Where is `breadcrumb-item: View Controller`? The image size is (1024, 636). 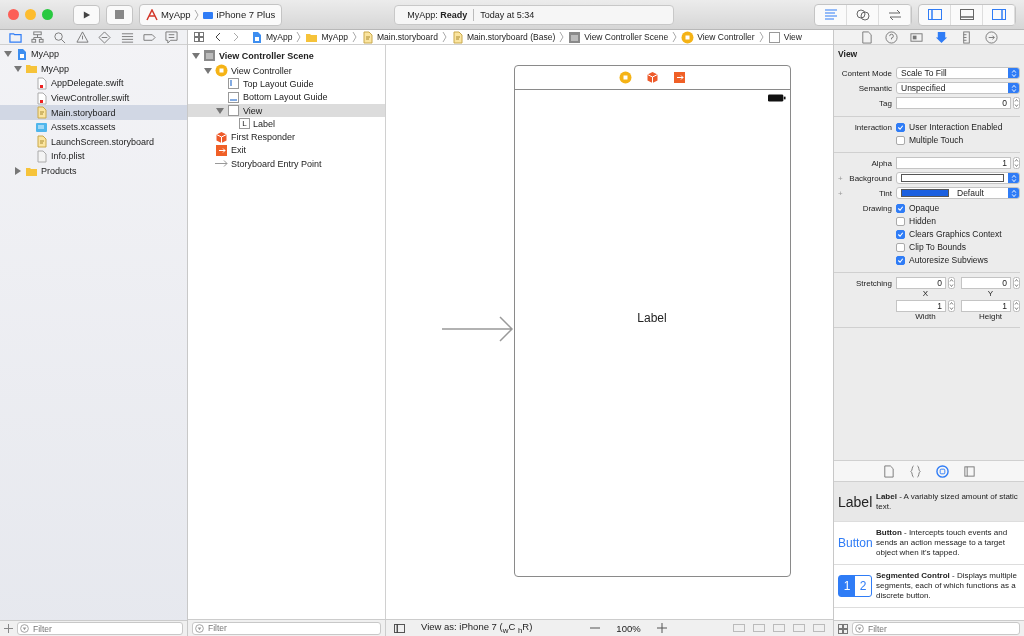
breadcrumb-item: View Controller is located at coordinates (718, 37).